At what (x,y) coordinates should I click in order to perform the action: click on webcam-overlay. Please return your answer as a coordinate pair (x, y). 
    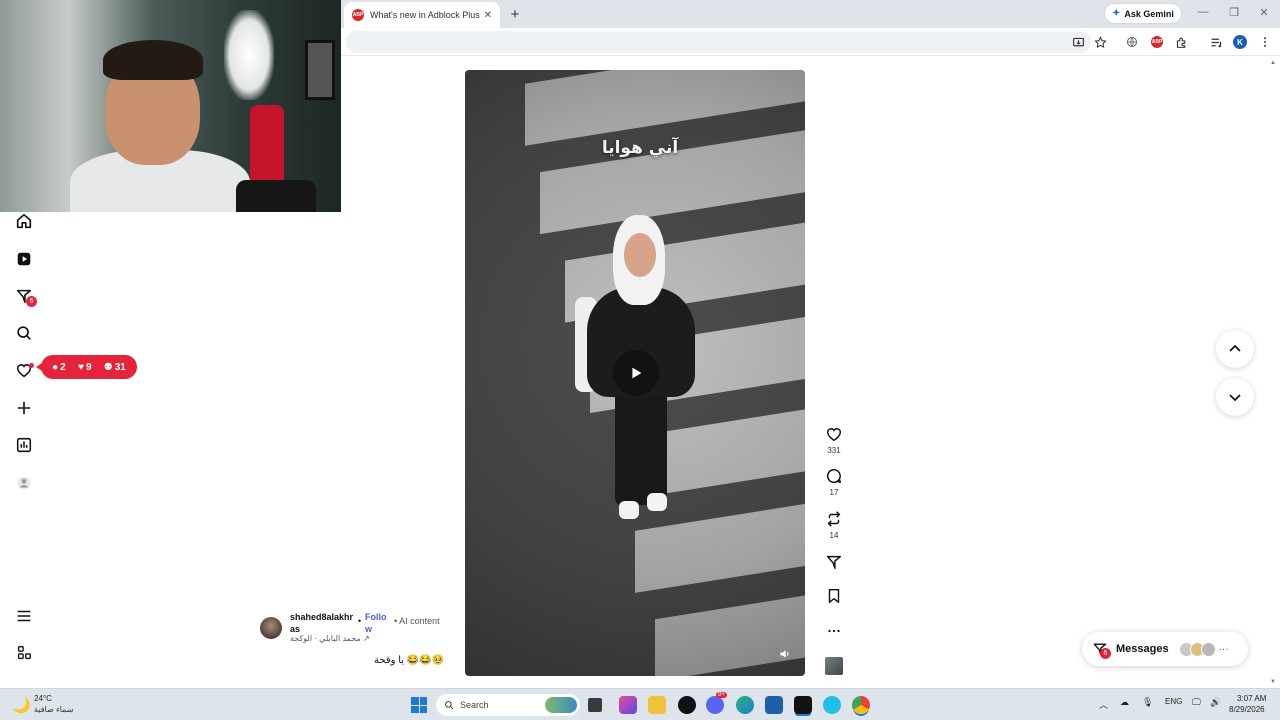
    Looking at the image, I should click on (170, 106).